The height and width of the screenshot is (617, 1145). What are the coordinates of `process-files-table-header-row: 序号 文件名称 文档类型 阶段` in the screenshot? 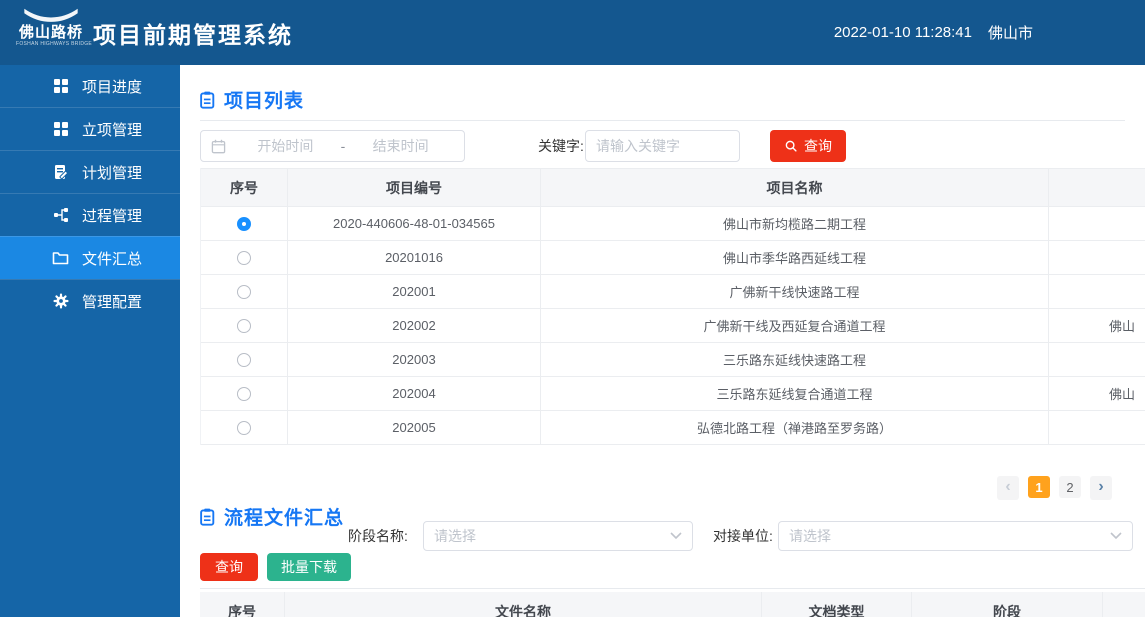 It's located at (672, 604).